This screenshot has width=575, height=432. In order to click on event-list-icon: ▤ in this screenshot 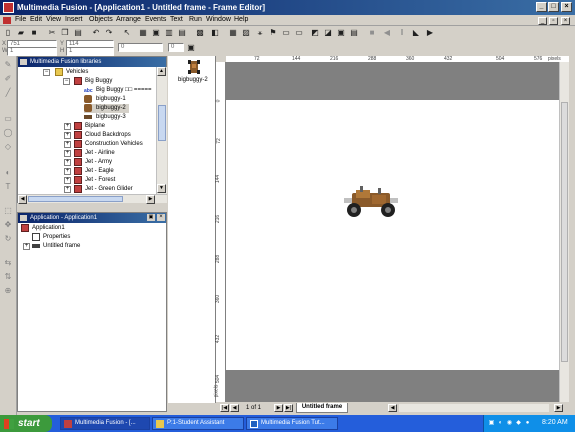, I will do `click(182, 33)`.